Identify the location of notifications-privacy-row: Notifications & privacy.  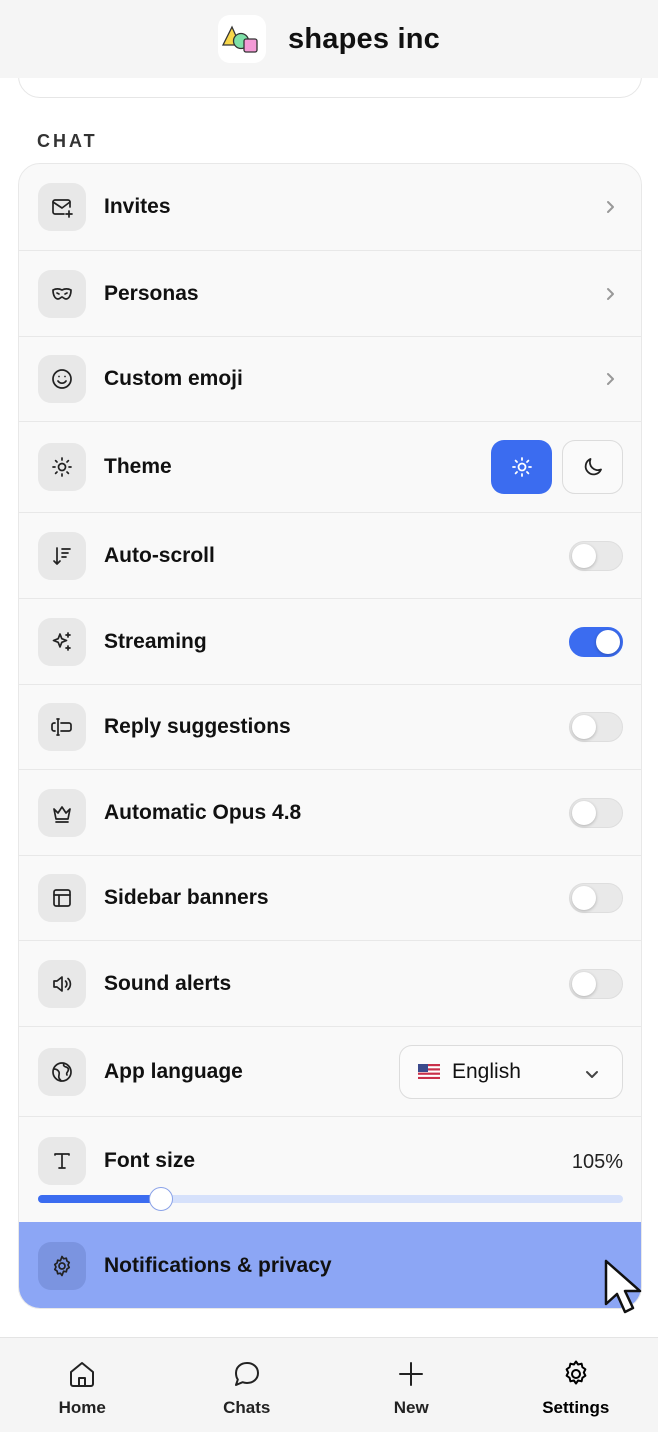
(330, 1265).